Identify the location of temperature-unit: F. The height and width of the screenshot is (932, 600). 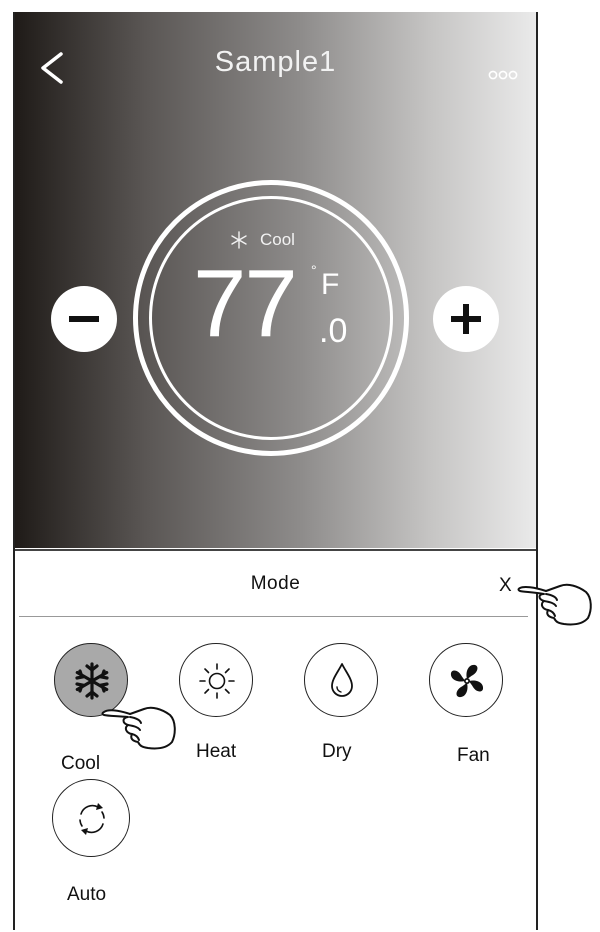
(330, 284).